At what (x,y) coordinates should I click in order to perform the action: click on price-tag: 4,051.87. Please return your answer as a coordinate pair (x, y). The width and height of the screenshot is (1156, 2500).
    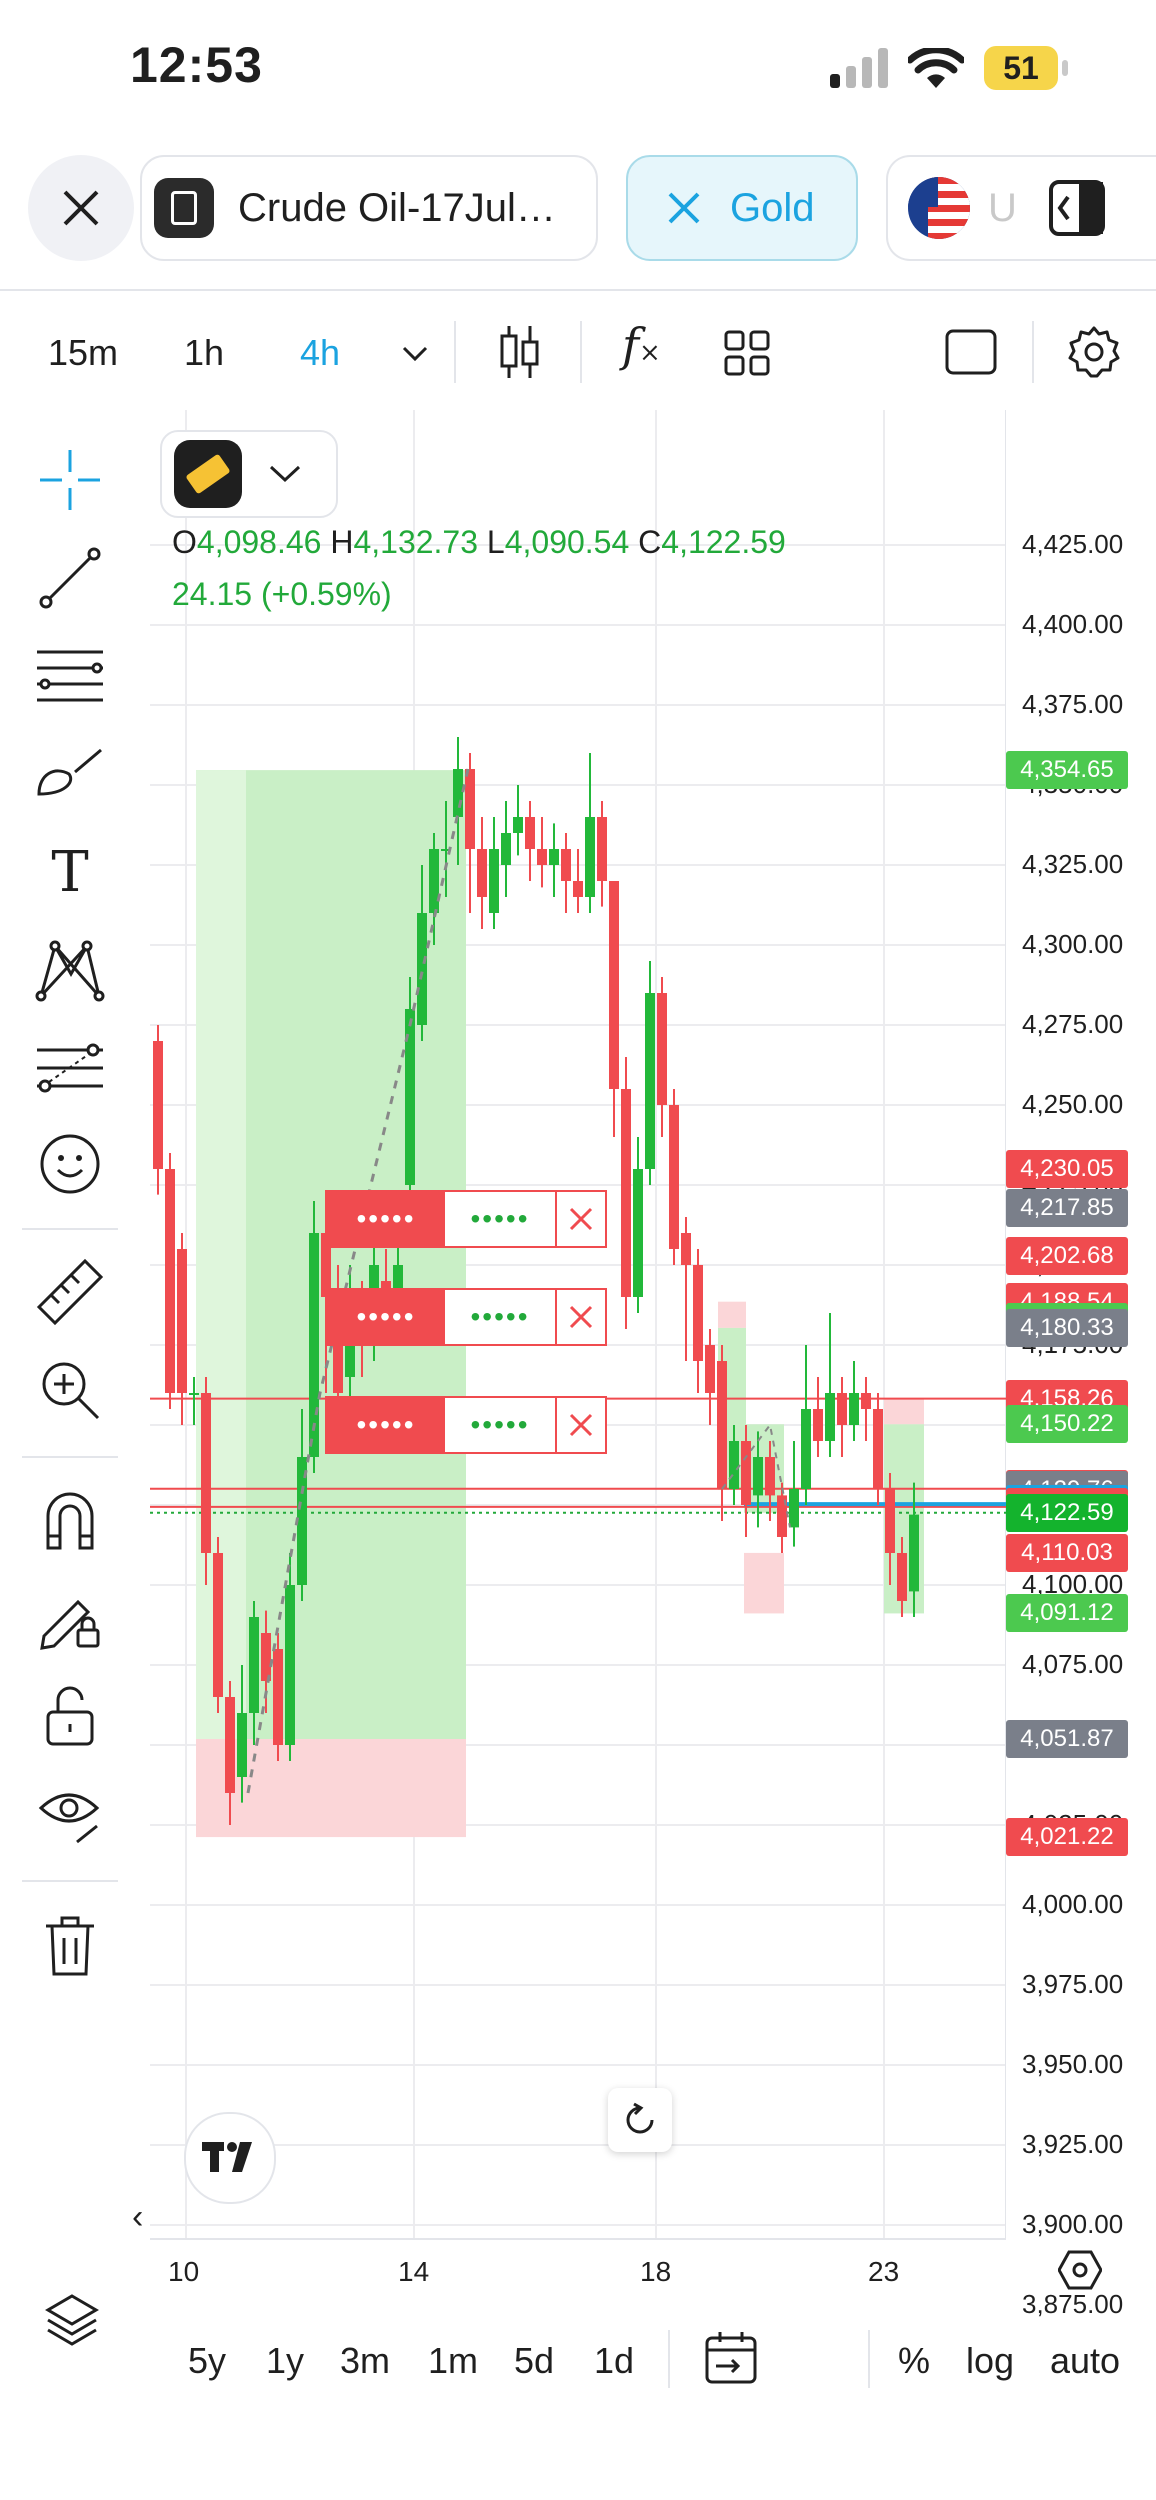
    Looking at the image, I should click on (1067, 1739).